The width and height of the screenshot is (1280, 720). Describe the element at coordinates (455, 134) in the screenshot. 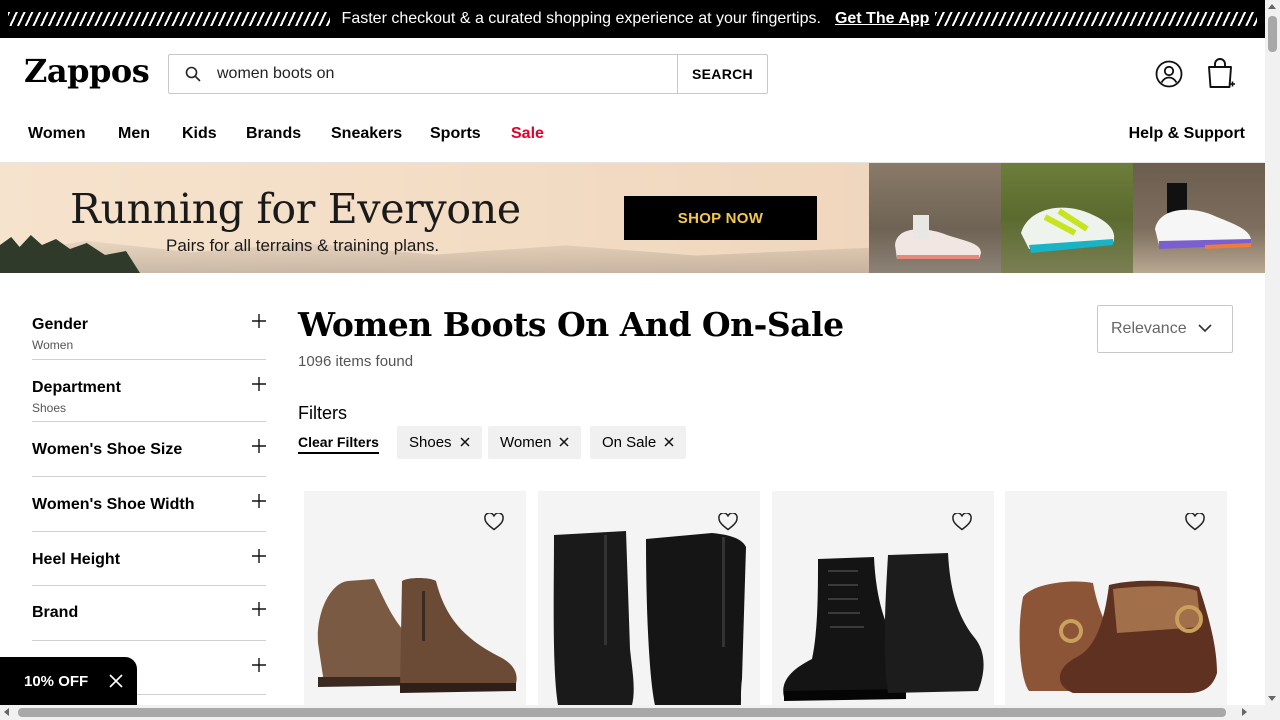

I see `nav-sports: Sports` at that location.